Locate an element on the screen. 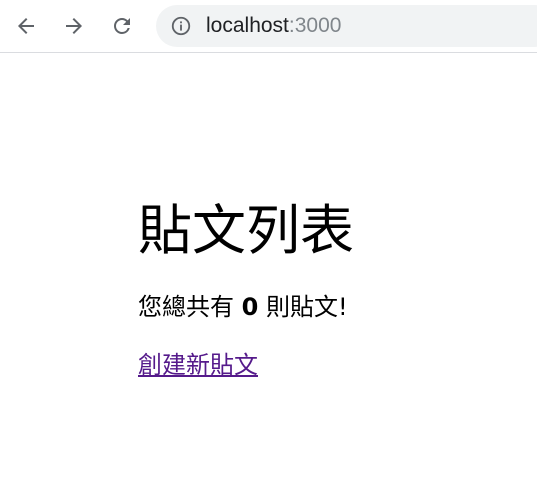  arrow-left-icon is located at coordinates (26, 26).